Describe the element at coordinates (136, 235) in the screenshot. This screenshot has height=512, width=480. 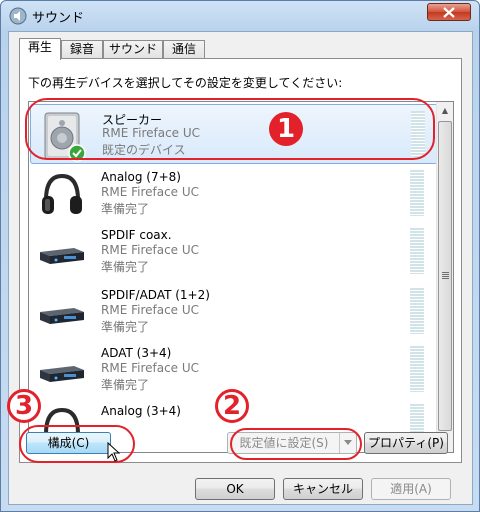
I see `device-name: SPDIF coax.` at that location.